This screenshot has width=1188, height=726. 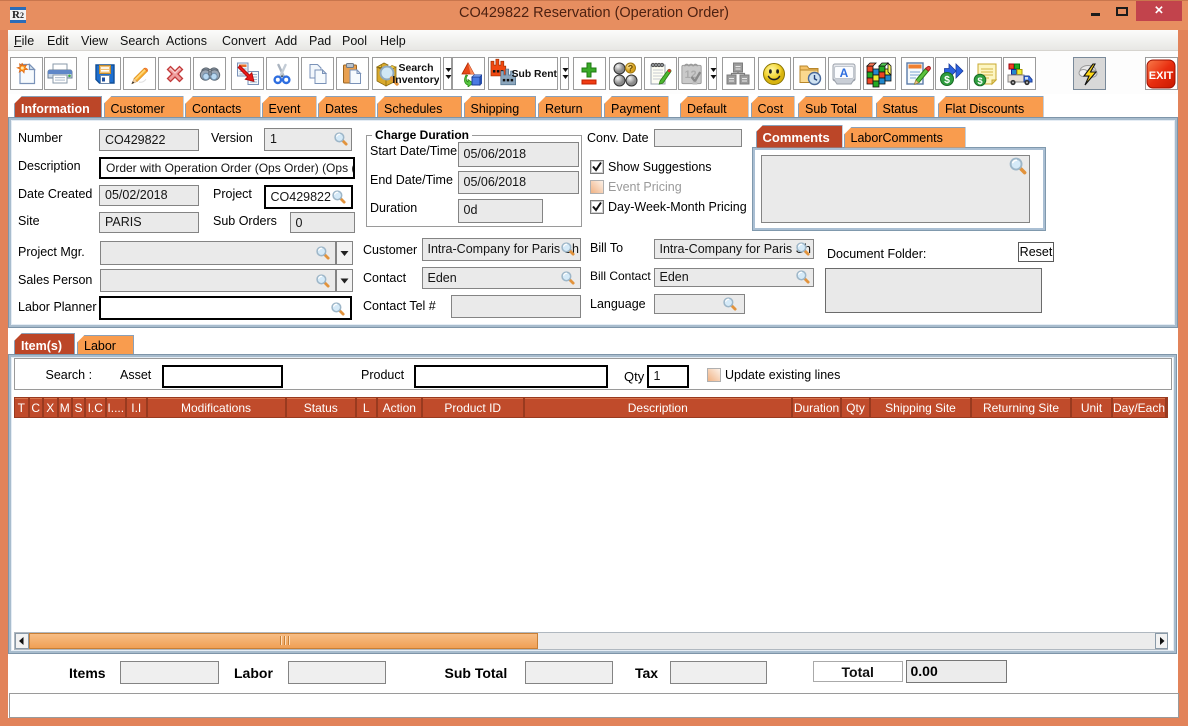 I want to click on svg-text: EXIT, so click(x=1161, y=76).